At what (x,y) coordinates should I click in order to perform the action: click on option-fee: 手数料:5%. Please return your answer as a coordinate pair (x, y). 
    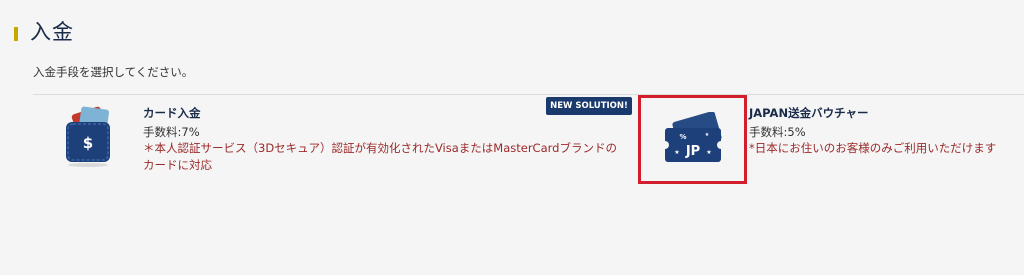
    Looking at the image, I should click on (777, 132).